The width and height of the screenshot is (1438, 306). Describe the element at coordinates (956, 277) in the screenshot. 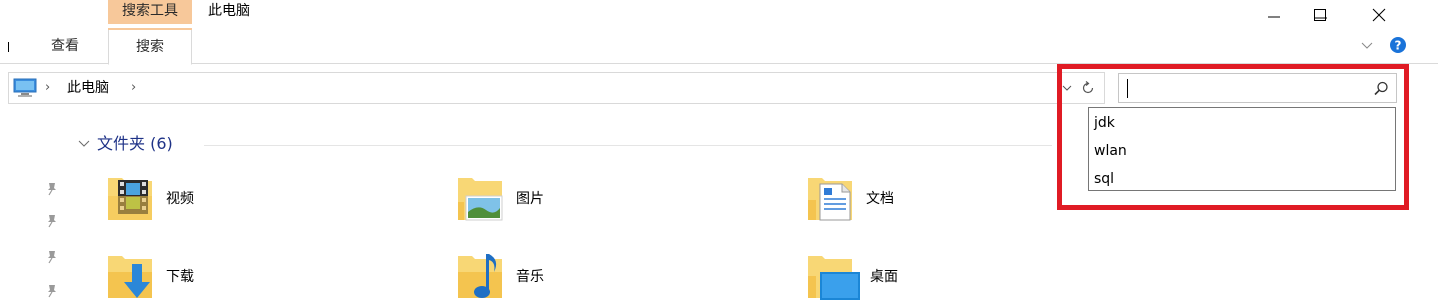

I see `folder-desktop: 桌面` at that location.